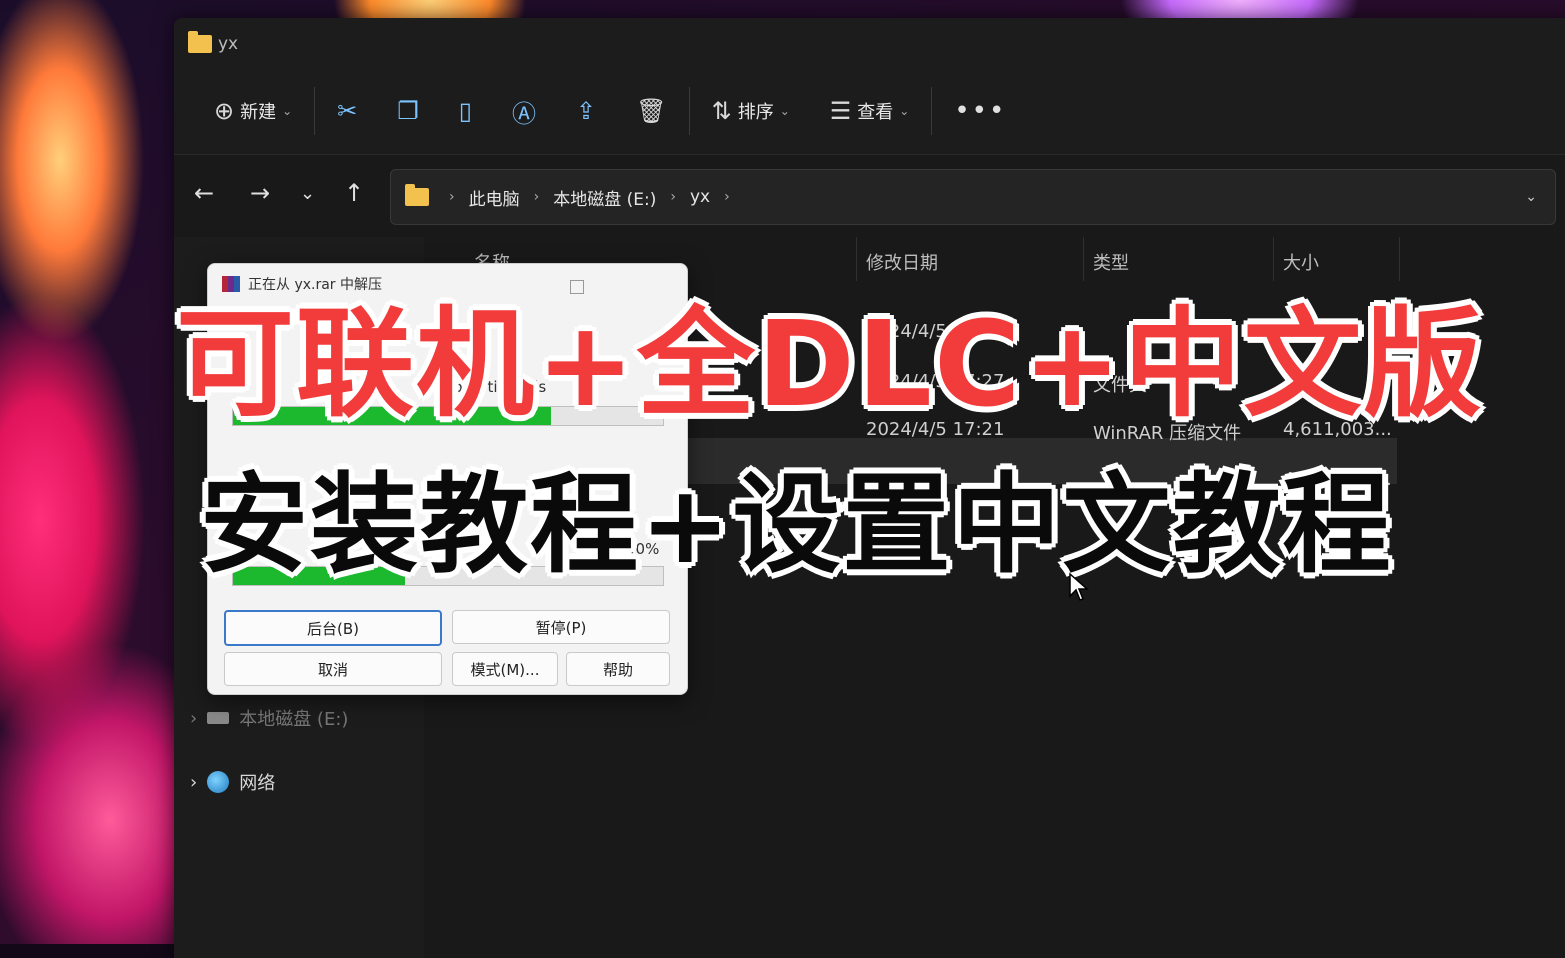 The image size is (1565, 958). I want to click on sidebar-item-network: › 网络, so click(232, 782).